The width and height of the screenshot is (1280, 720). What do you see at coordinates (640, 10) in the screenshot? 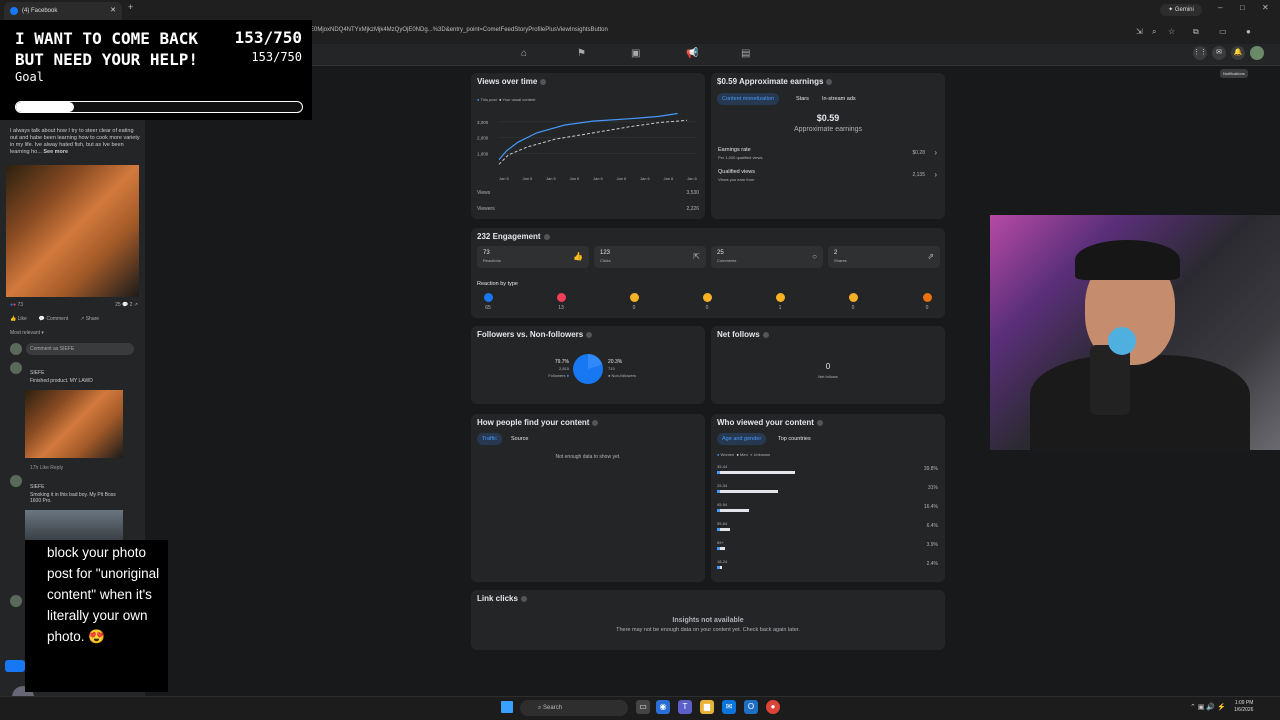
I see `browser-tab-bar` at bounding box center [640, 10].